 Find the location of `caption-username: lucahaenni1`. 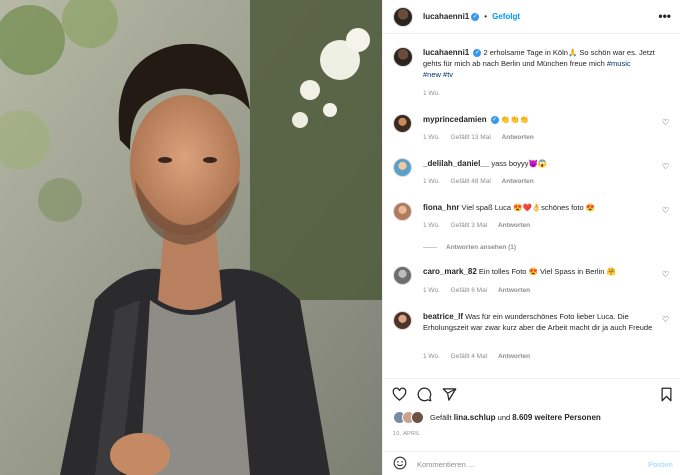

caption-username: lucahaenni1 is located at coordinates (446, 52).